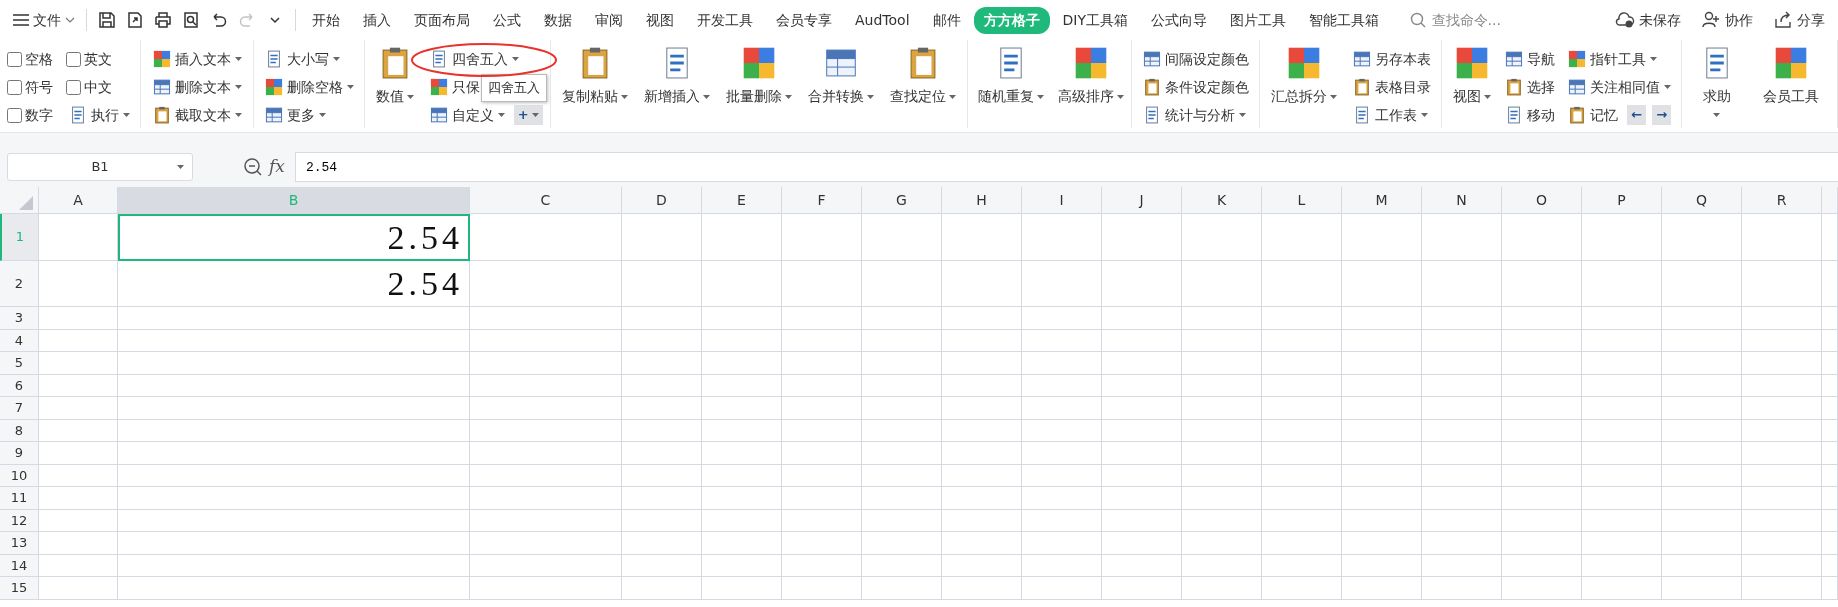 The height and width of the screenshot is (607, 1838). What do you see at coordinates (528, 115) in the screenshot?
I see `icon-button: +` at bounding box center [528, 115].